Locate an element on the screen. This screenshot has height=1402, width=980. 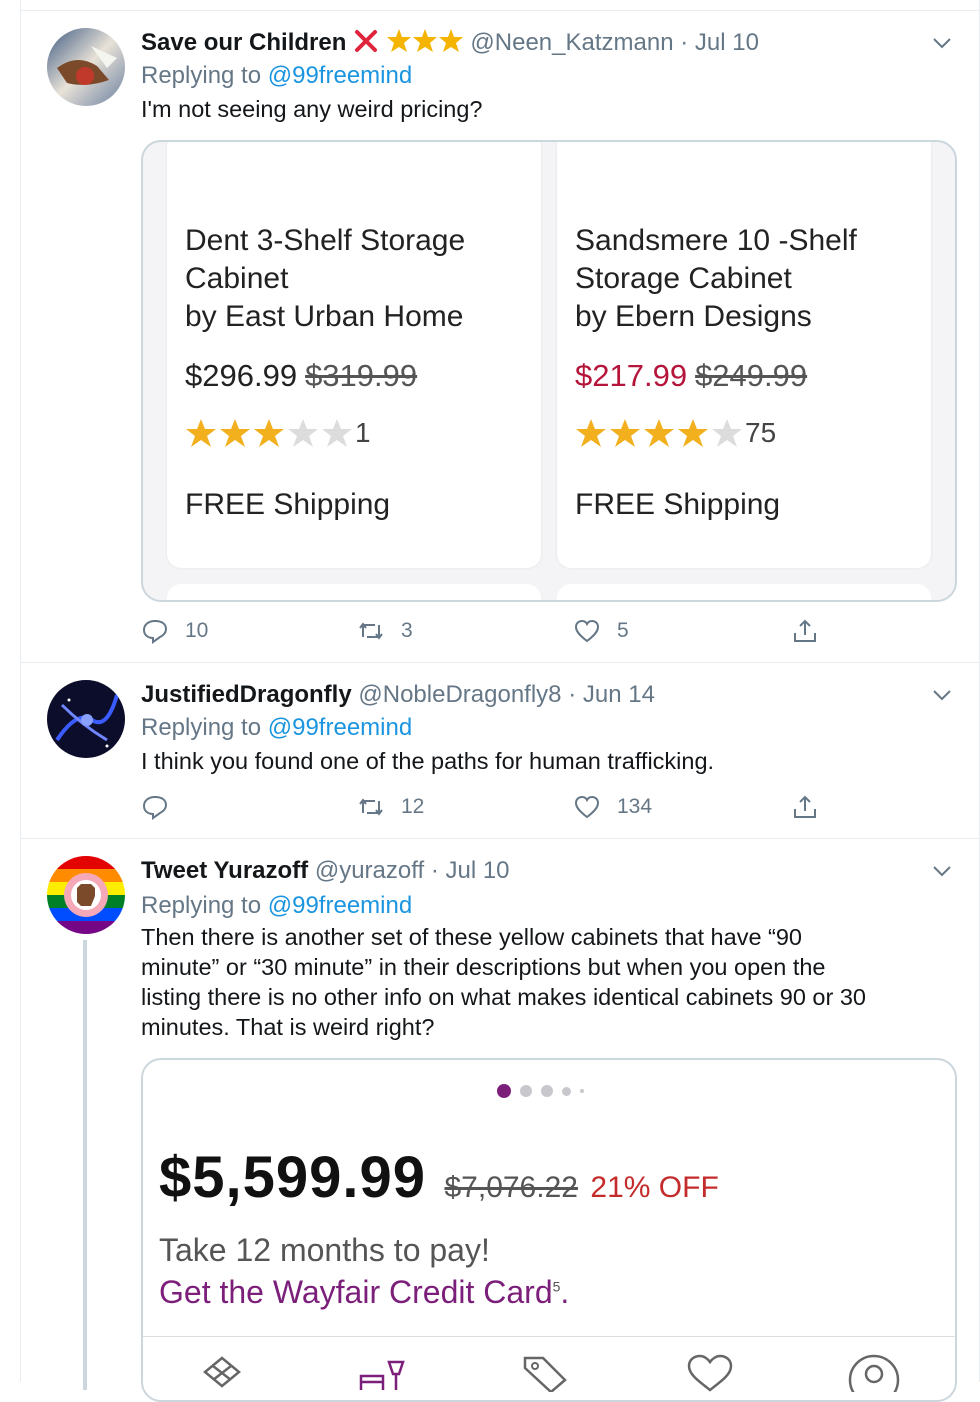
user-handle: @yurazoff is located at coordinates (369, 870).